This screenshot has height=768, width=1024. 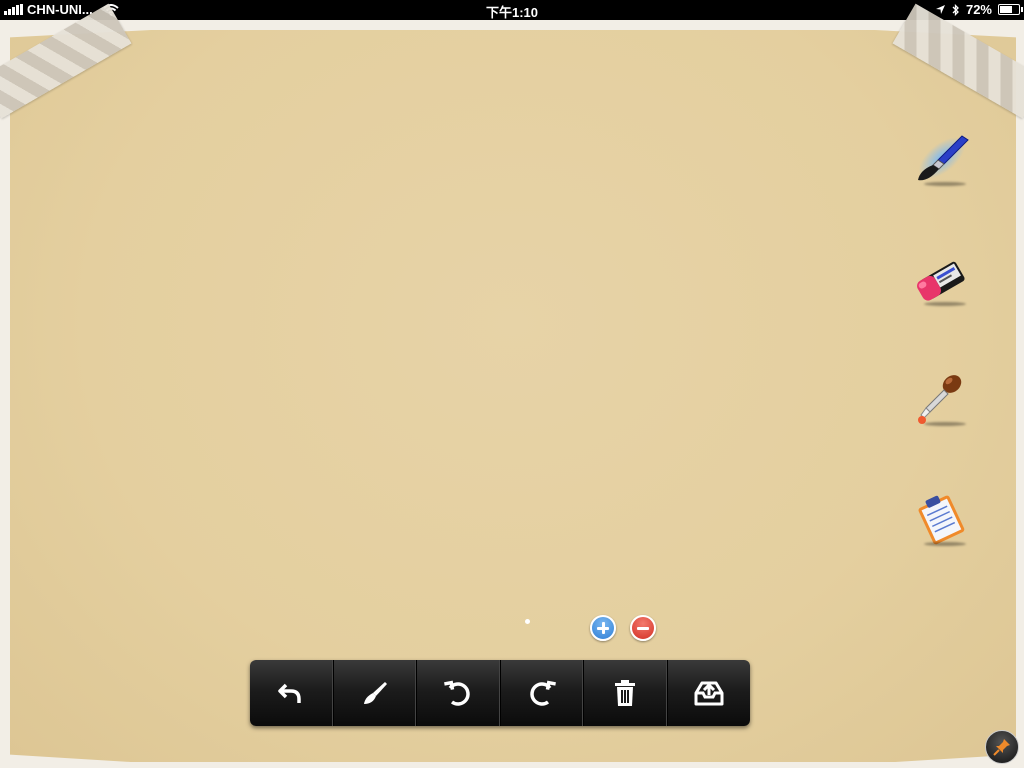 I want to click on paintbrush-tool, so click(x=941, y=159).